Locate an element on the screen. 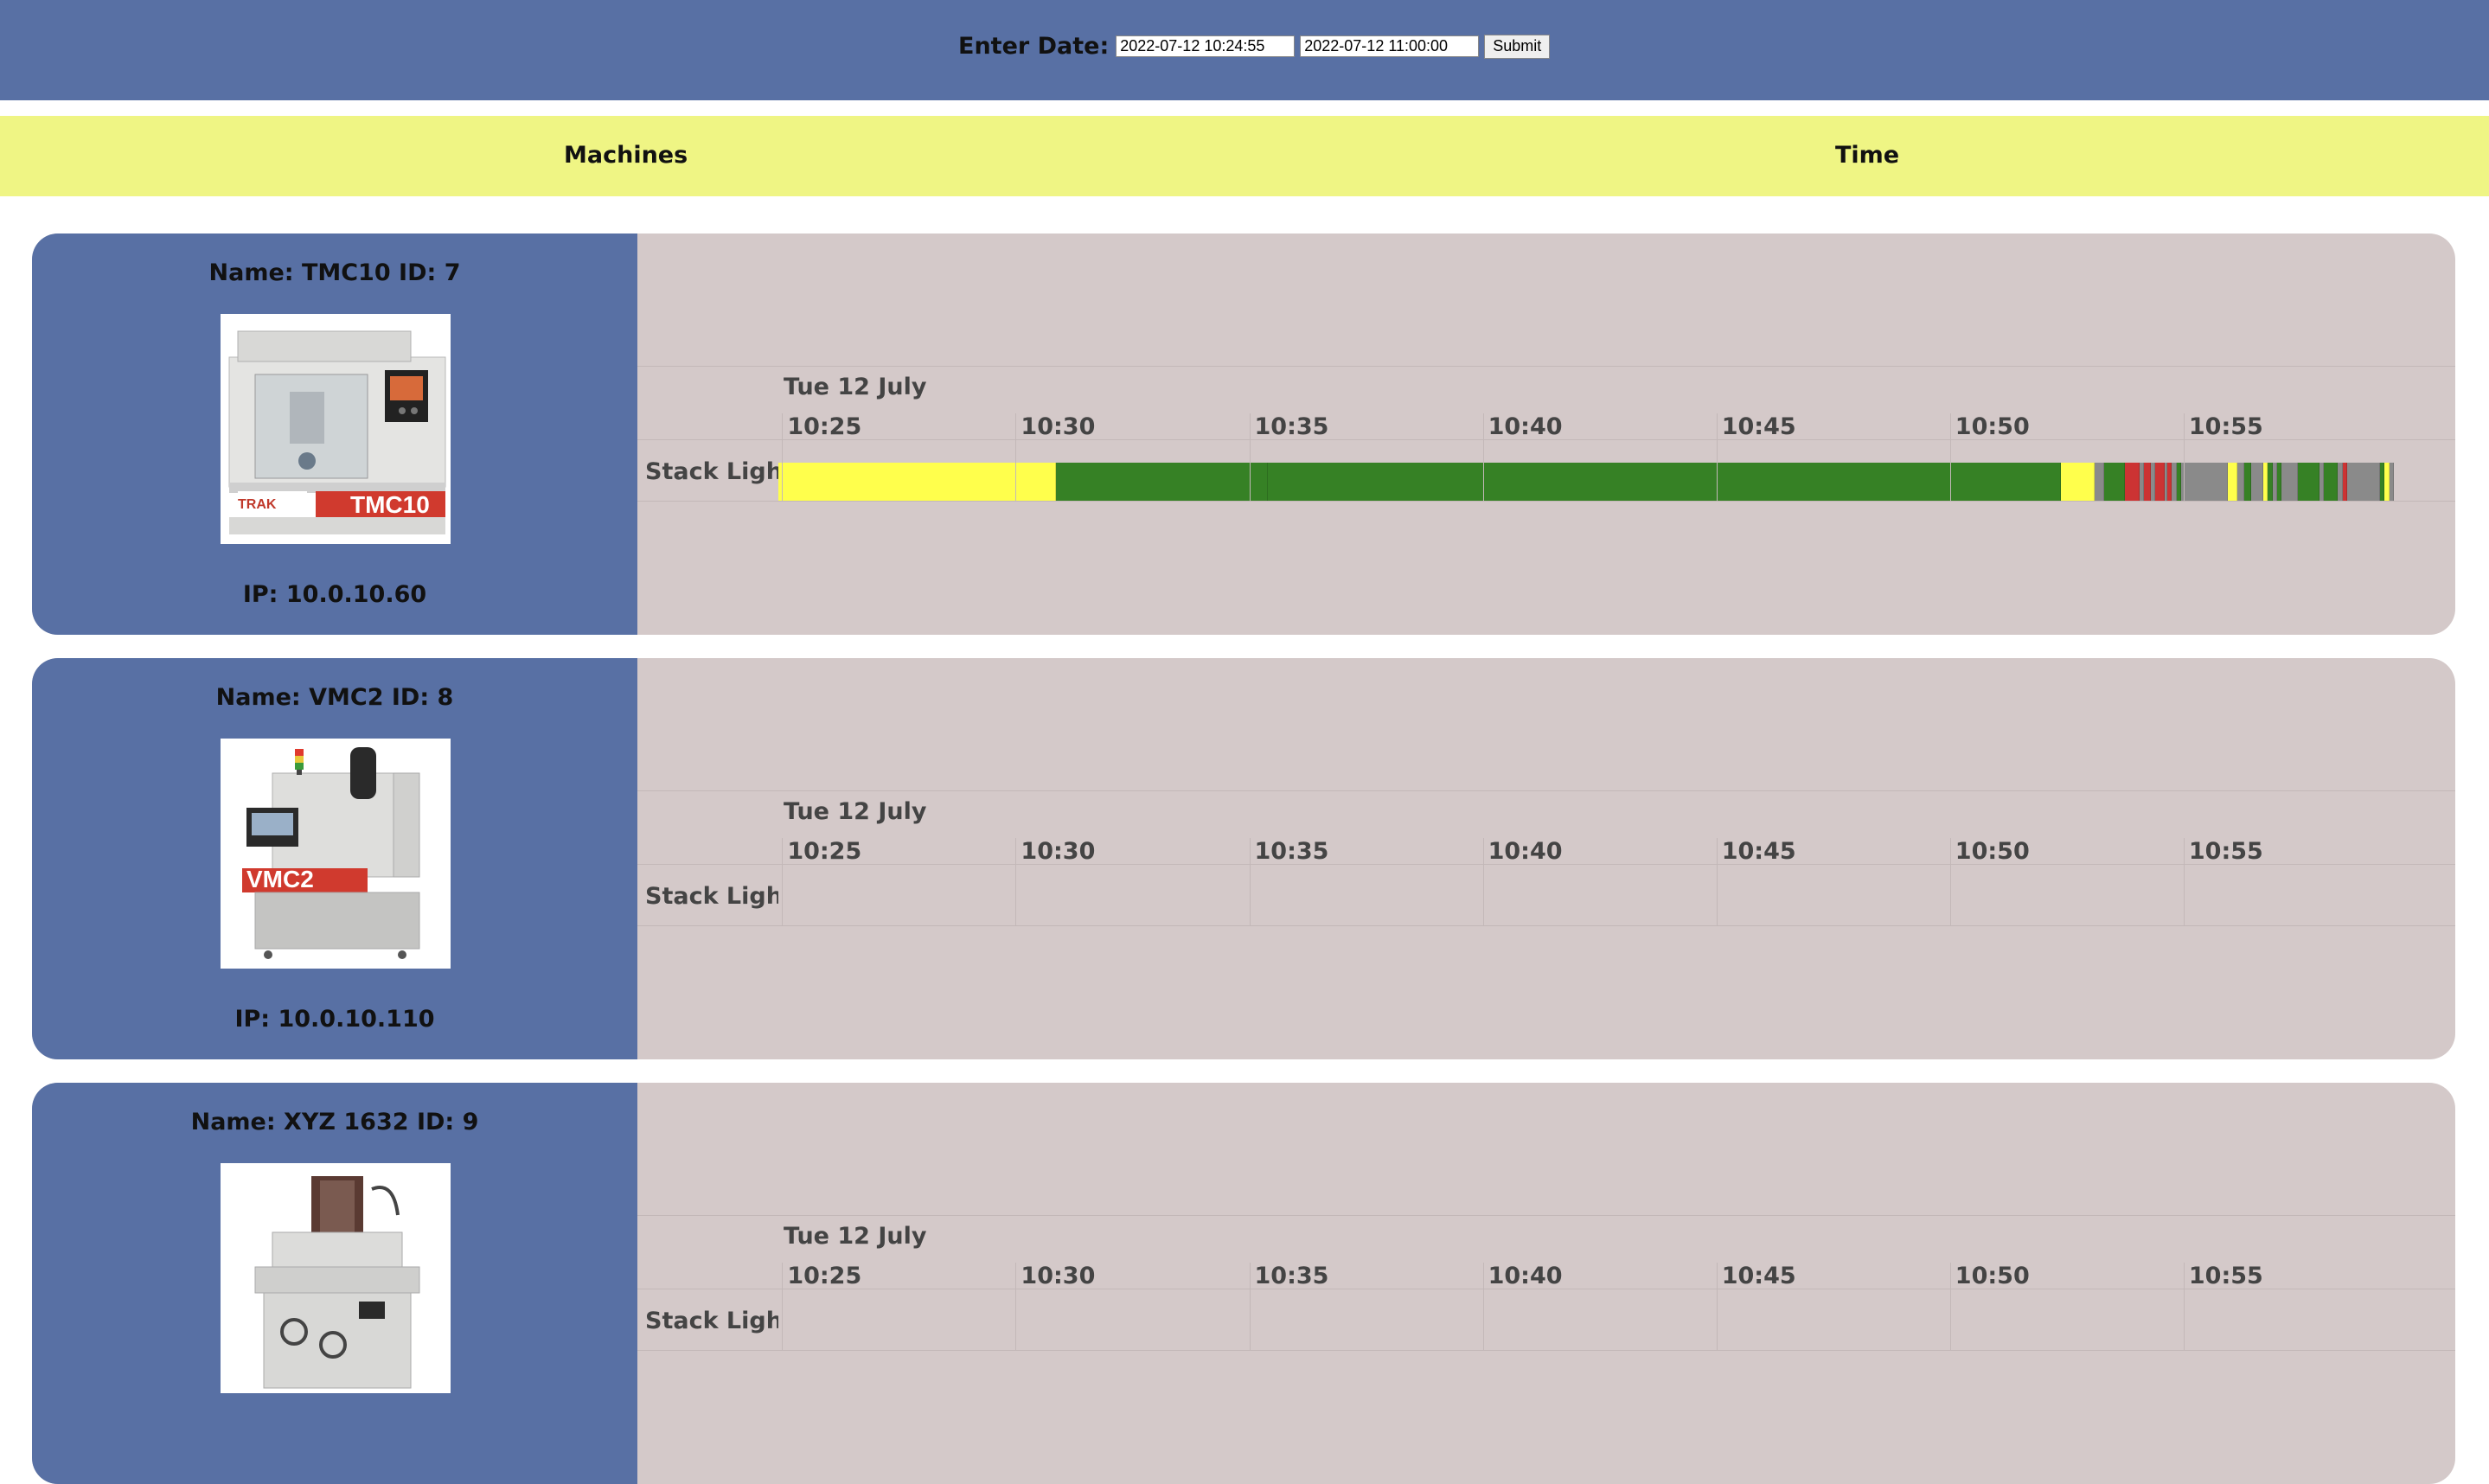 The height and width of the screenshot is (1484, 2489). machine-info-panel: Name: VMC2 ID: 8 VMC2 IP: 10.0.10.110 is located at coordinates (334, 859).